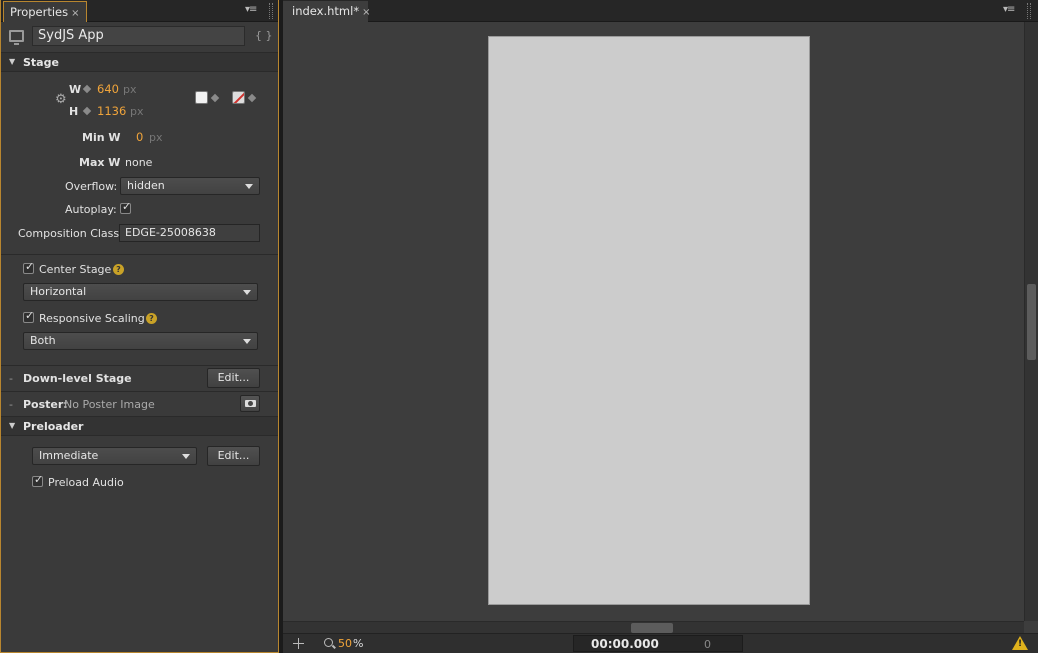 The image size is (1038, 653). I want to click on horizontal-scrollbar-thumb, so click(652, 628).